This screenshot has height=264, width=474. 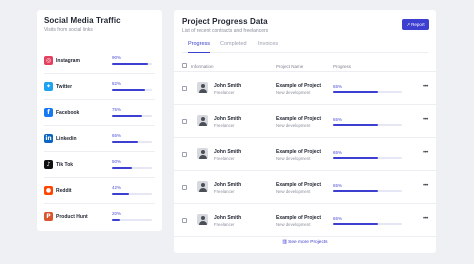 What do you see at coordinates (48, 112) in the screenshot?
I see `facebook-icon: f` at bounding box center [48, 112].